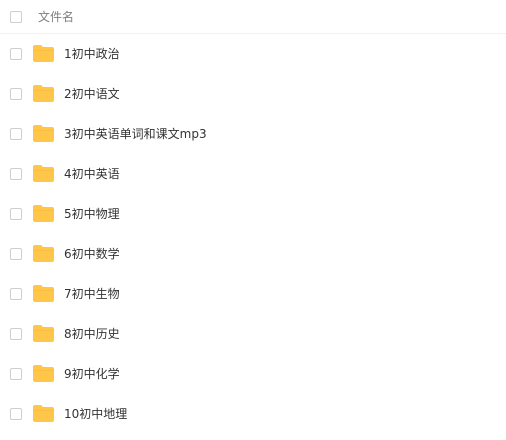 The width and height of the screenshot is (506, 440). Describe the element at coordinates (92, 374) in the screenshot. I see `file-name: 9初中化学` at that location.